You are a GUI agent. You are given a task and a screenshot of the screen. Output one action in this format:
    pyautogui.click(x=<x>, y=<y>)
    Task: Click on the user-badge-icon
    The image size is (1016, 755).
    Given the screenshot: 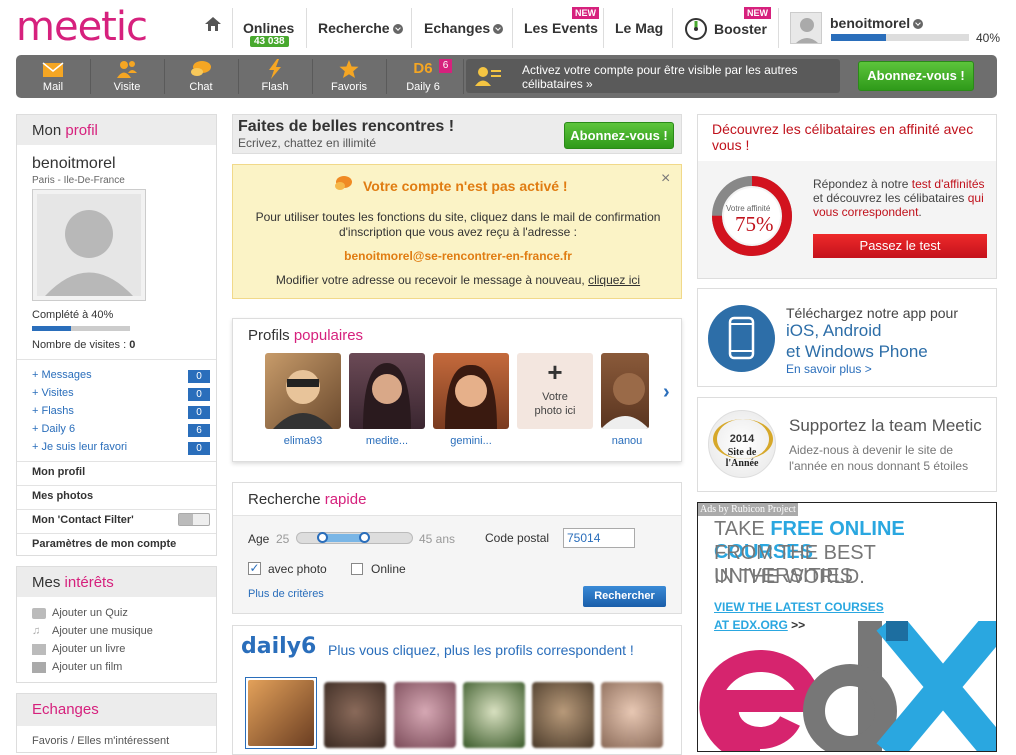 What is the action you would take?
    pyautogui.click(x=488, y=76)
    